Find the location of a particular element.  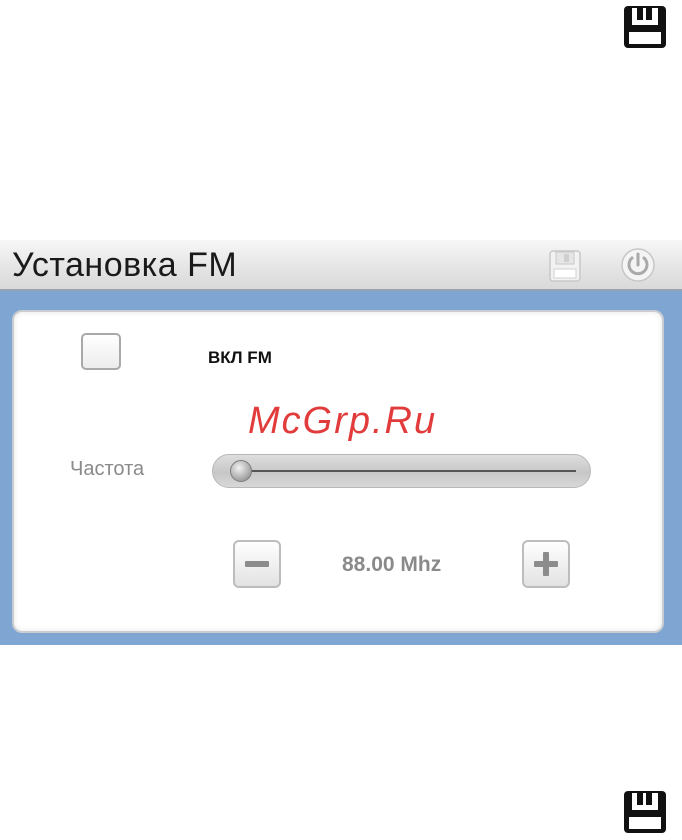

frequency-increase-button is located at coordinates (546, 564).